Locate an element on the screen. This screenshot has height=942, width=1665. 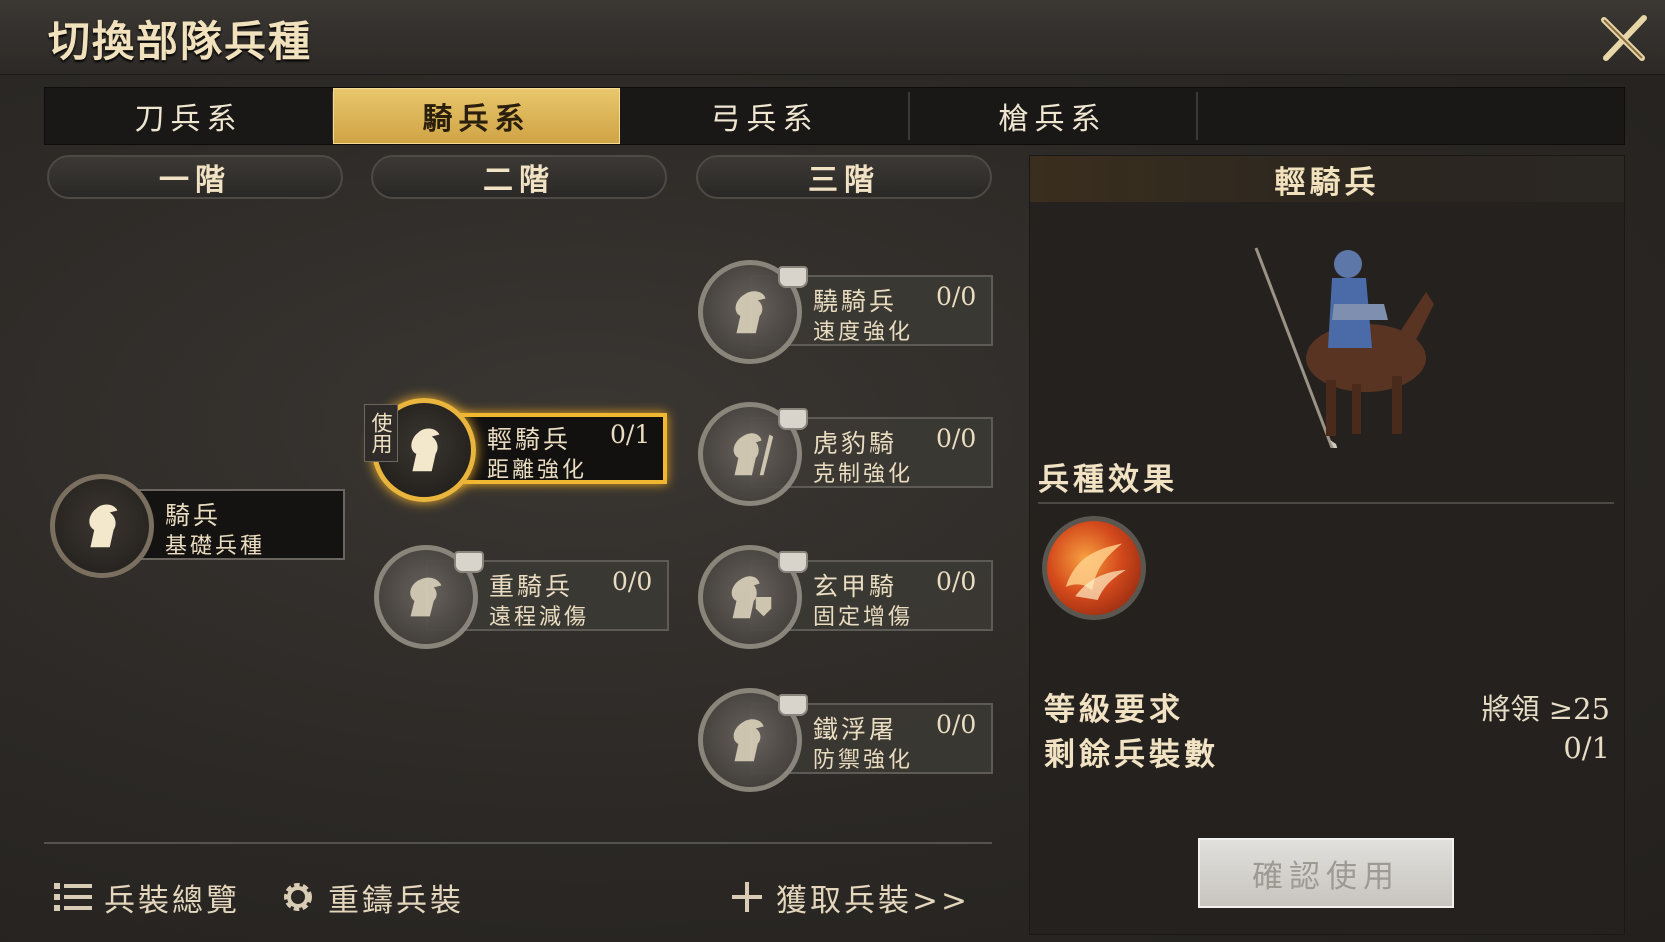
node-desc: 防禦強化 is located at coordinates (863, 760).